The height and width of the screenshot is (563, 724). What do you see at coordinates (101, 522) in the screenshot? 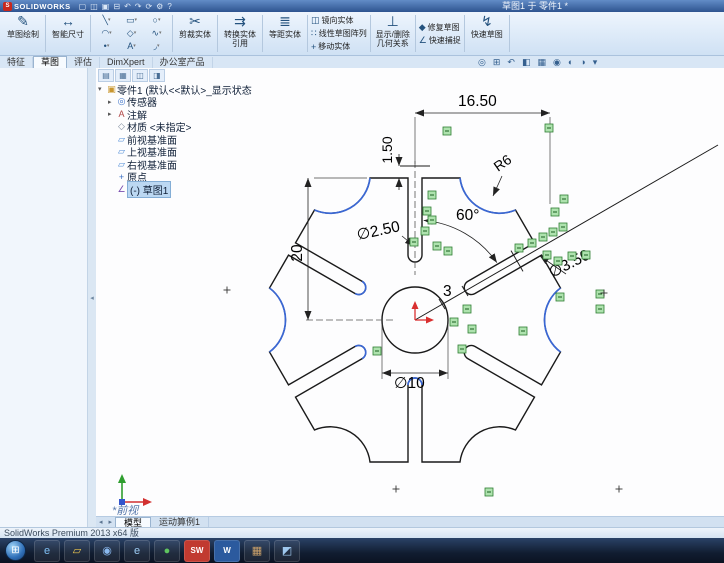
I see `model-tabs-scroll-left: ◂` at bounding box center [101, 522].